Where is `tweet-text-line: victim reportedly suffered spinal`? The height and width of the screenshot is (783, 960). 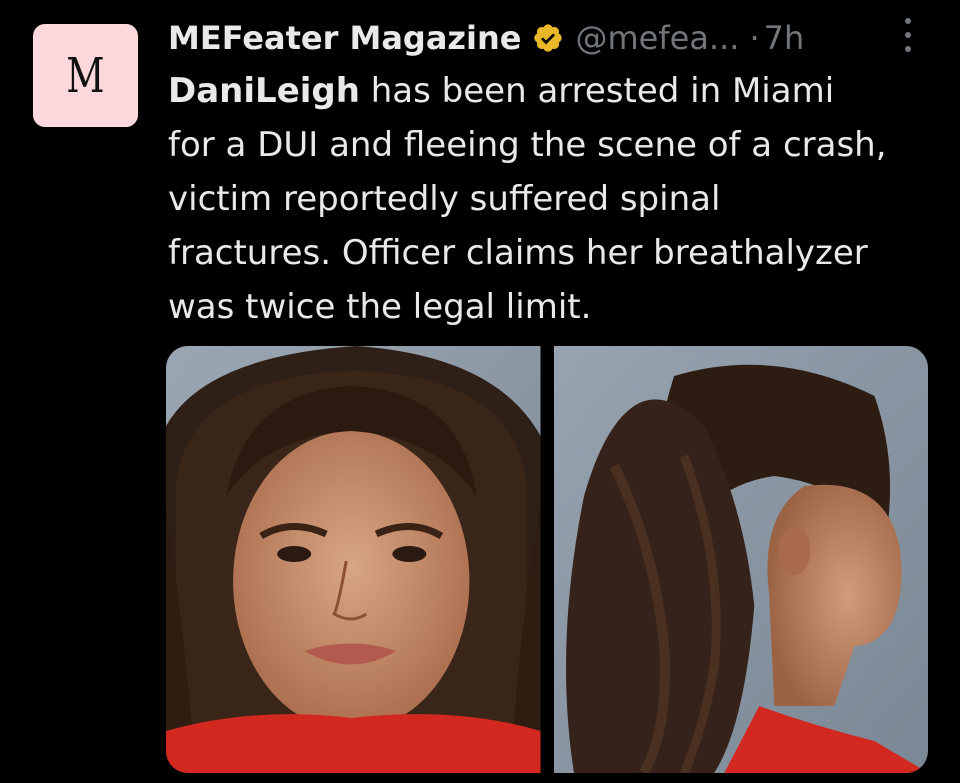
tweet-text-line: victim reportedly suffered spinal is located at coordinates (553, 199).